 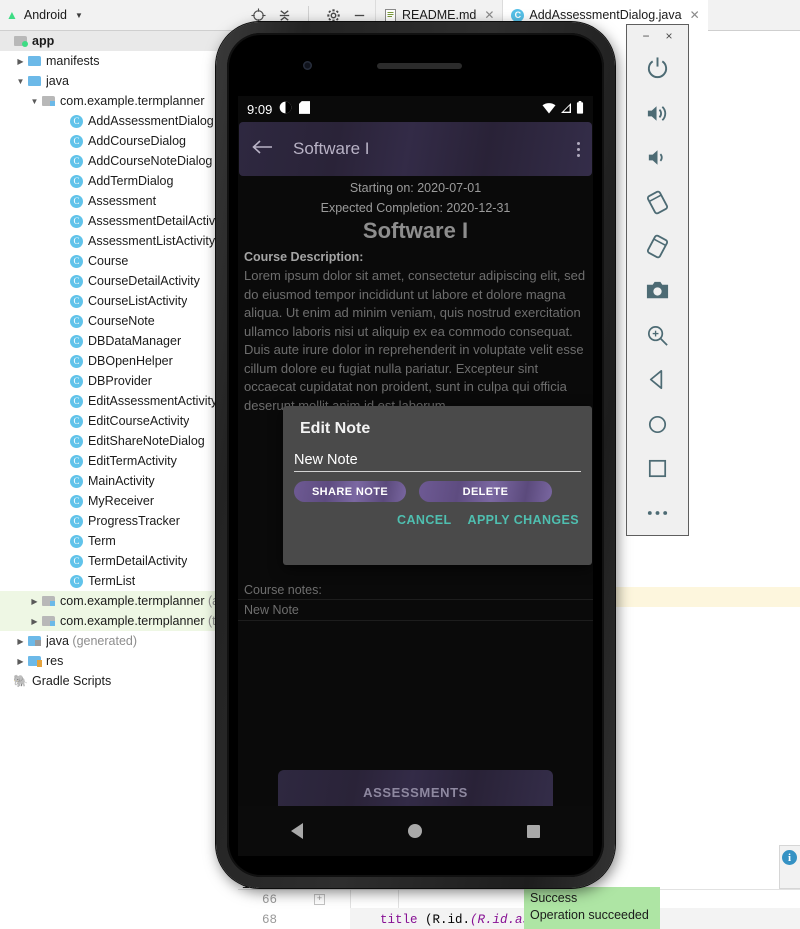 I want to click on tree-item: ▶C EditCourseActivity, so click(x=119, y=421).